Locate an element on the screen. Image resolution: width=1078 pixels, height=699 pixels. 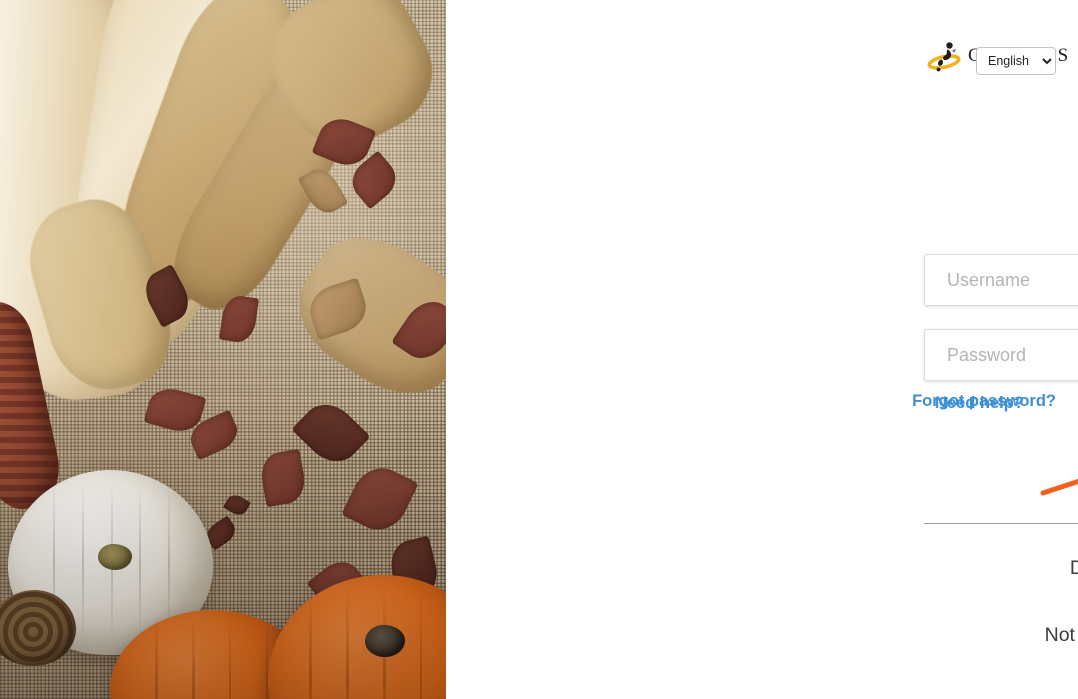
reset-prompt: Not able to login? is located at coordinates (1061, 635).